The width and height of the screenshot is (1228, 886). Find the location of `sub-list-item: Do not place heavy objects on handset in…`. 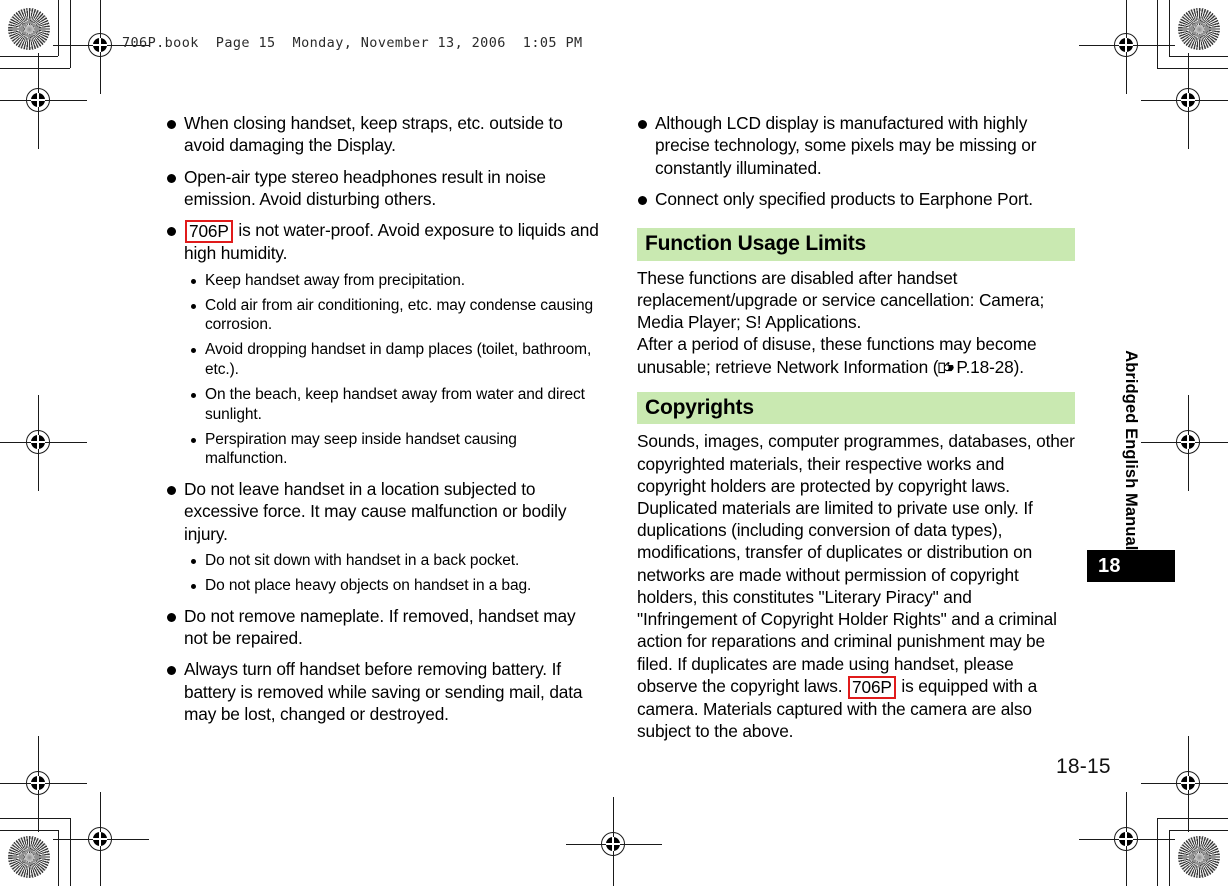

sub-list-item: Do not place heavy objects on handset in… is located at coordinates (393, 586).